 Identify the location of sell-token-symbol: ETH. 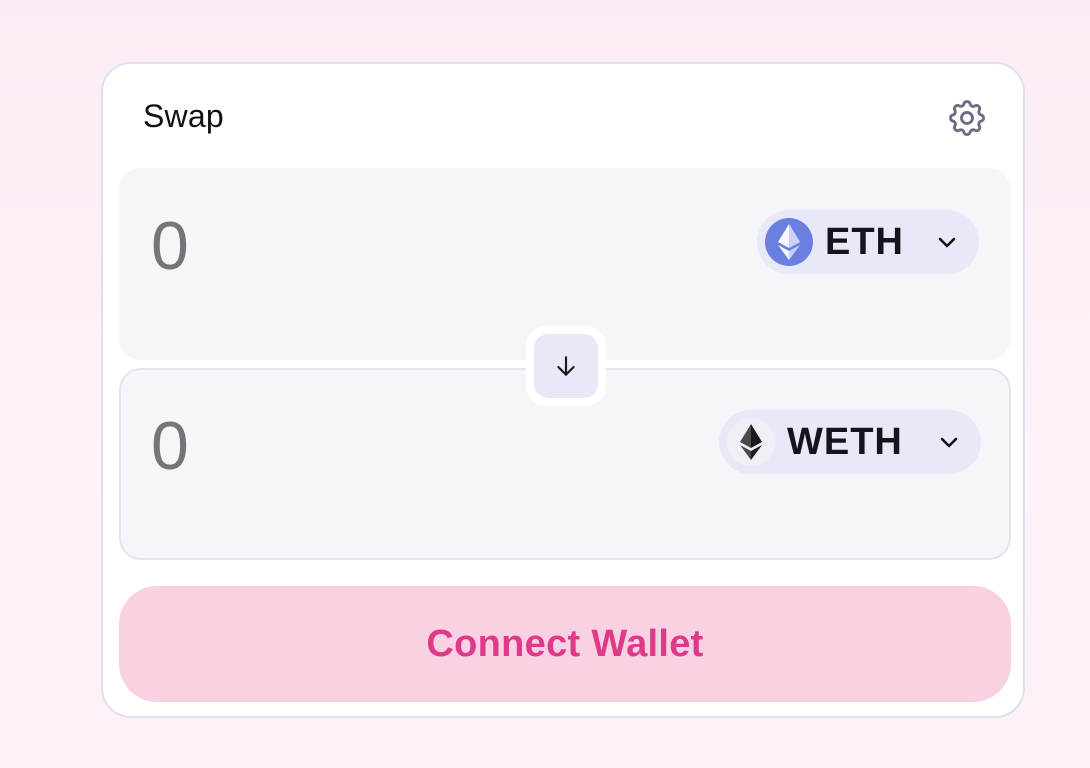
(864, 241).